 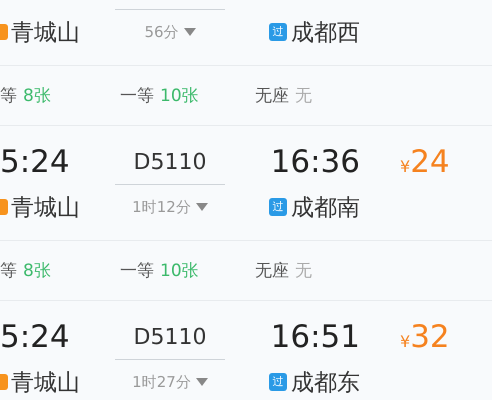 What do you see at coordinates (325, 383) in the screenshot?
I see `arrival-station: 成都东` at bounding box center [325, 383].